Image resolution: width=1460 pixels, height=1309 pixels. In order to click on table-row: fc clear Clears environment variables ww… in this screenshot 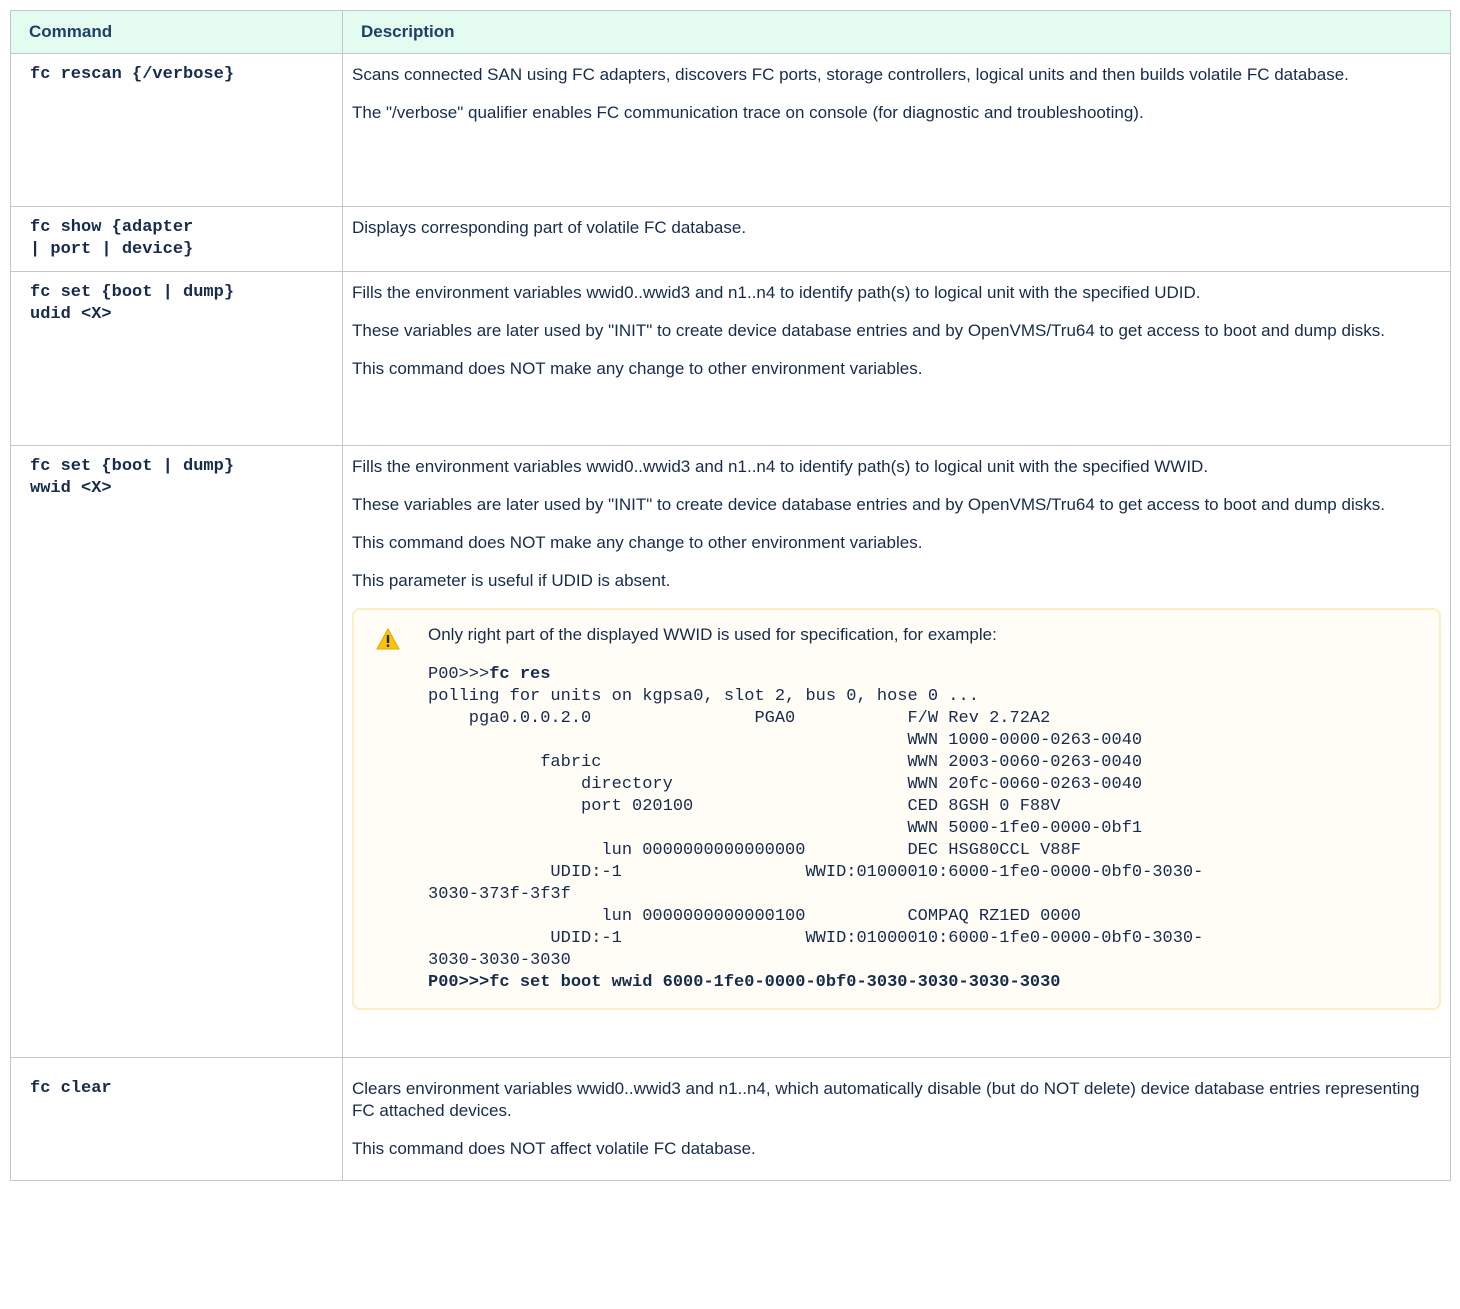, I will do `click(730, 1119)`.